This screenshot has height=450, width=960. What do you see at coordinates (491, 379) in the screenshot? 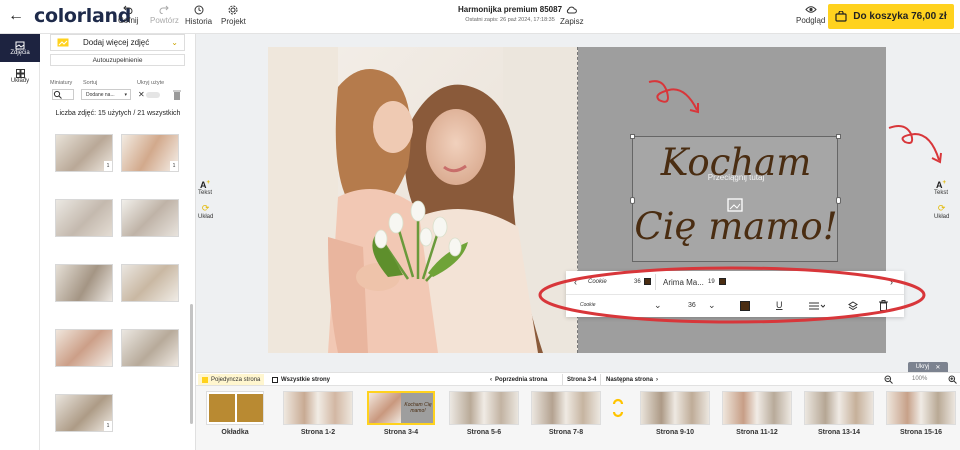
I see `chevron-left-icon: ‹` at bounding box center [491, 379].